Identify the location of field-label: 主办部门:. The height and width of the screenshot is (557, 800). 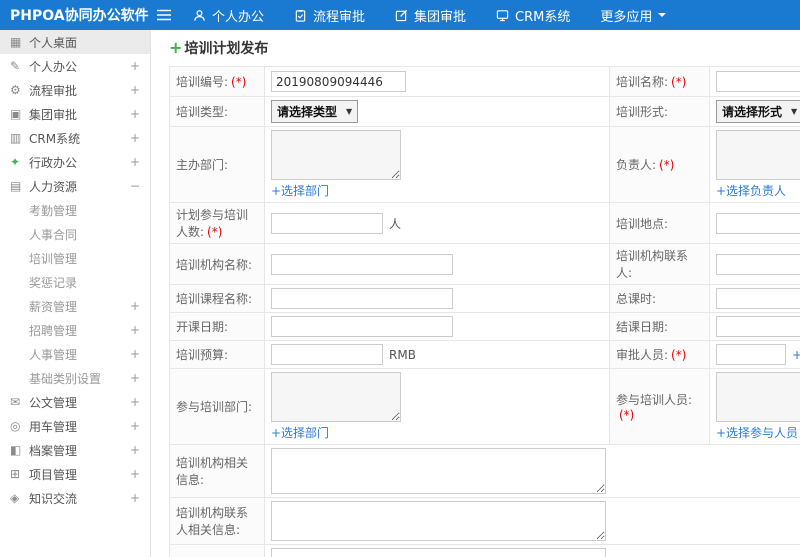
(202, 165).